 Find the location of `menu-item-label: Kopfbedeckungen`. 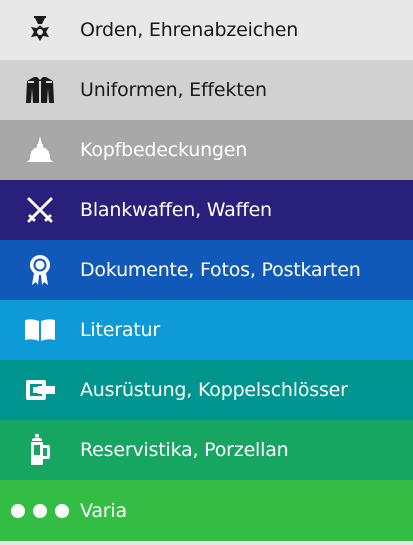

menu-item-label: Kopfbedeckungen is located at coordinates (164, 150).